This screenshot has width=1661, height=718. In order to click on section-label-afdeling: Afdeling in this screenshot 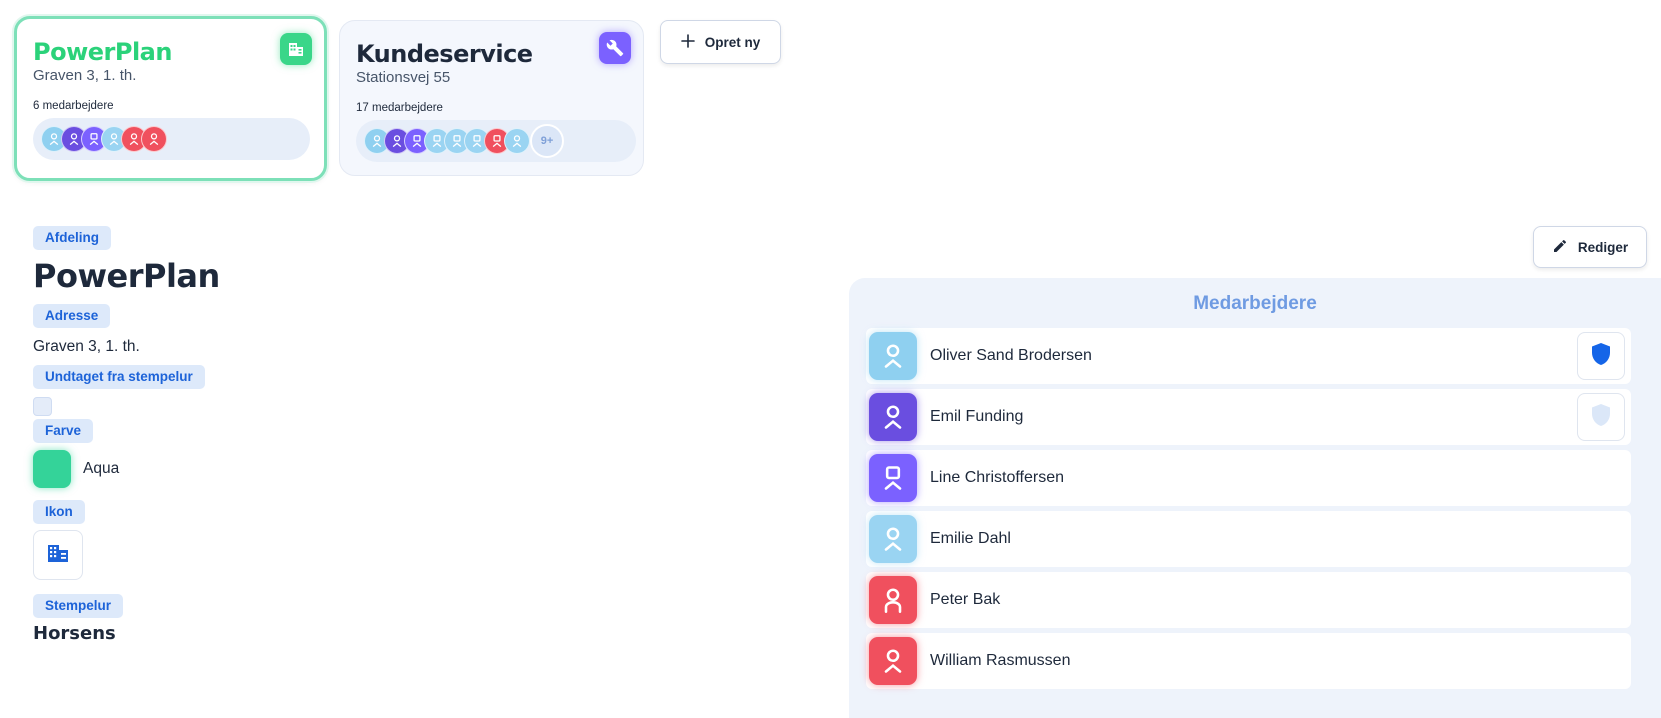, I will do `click(72, 238)`.